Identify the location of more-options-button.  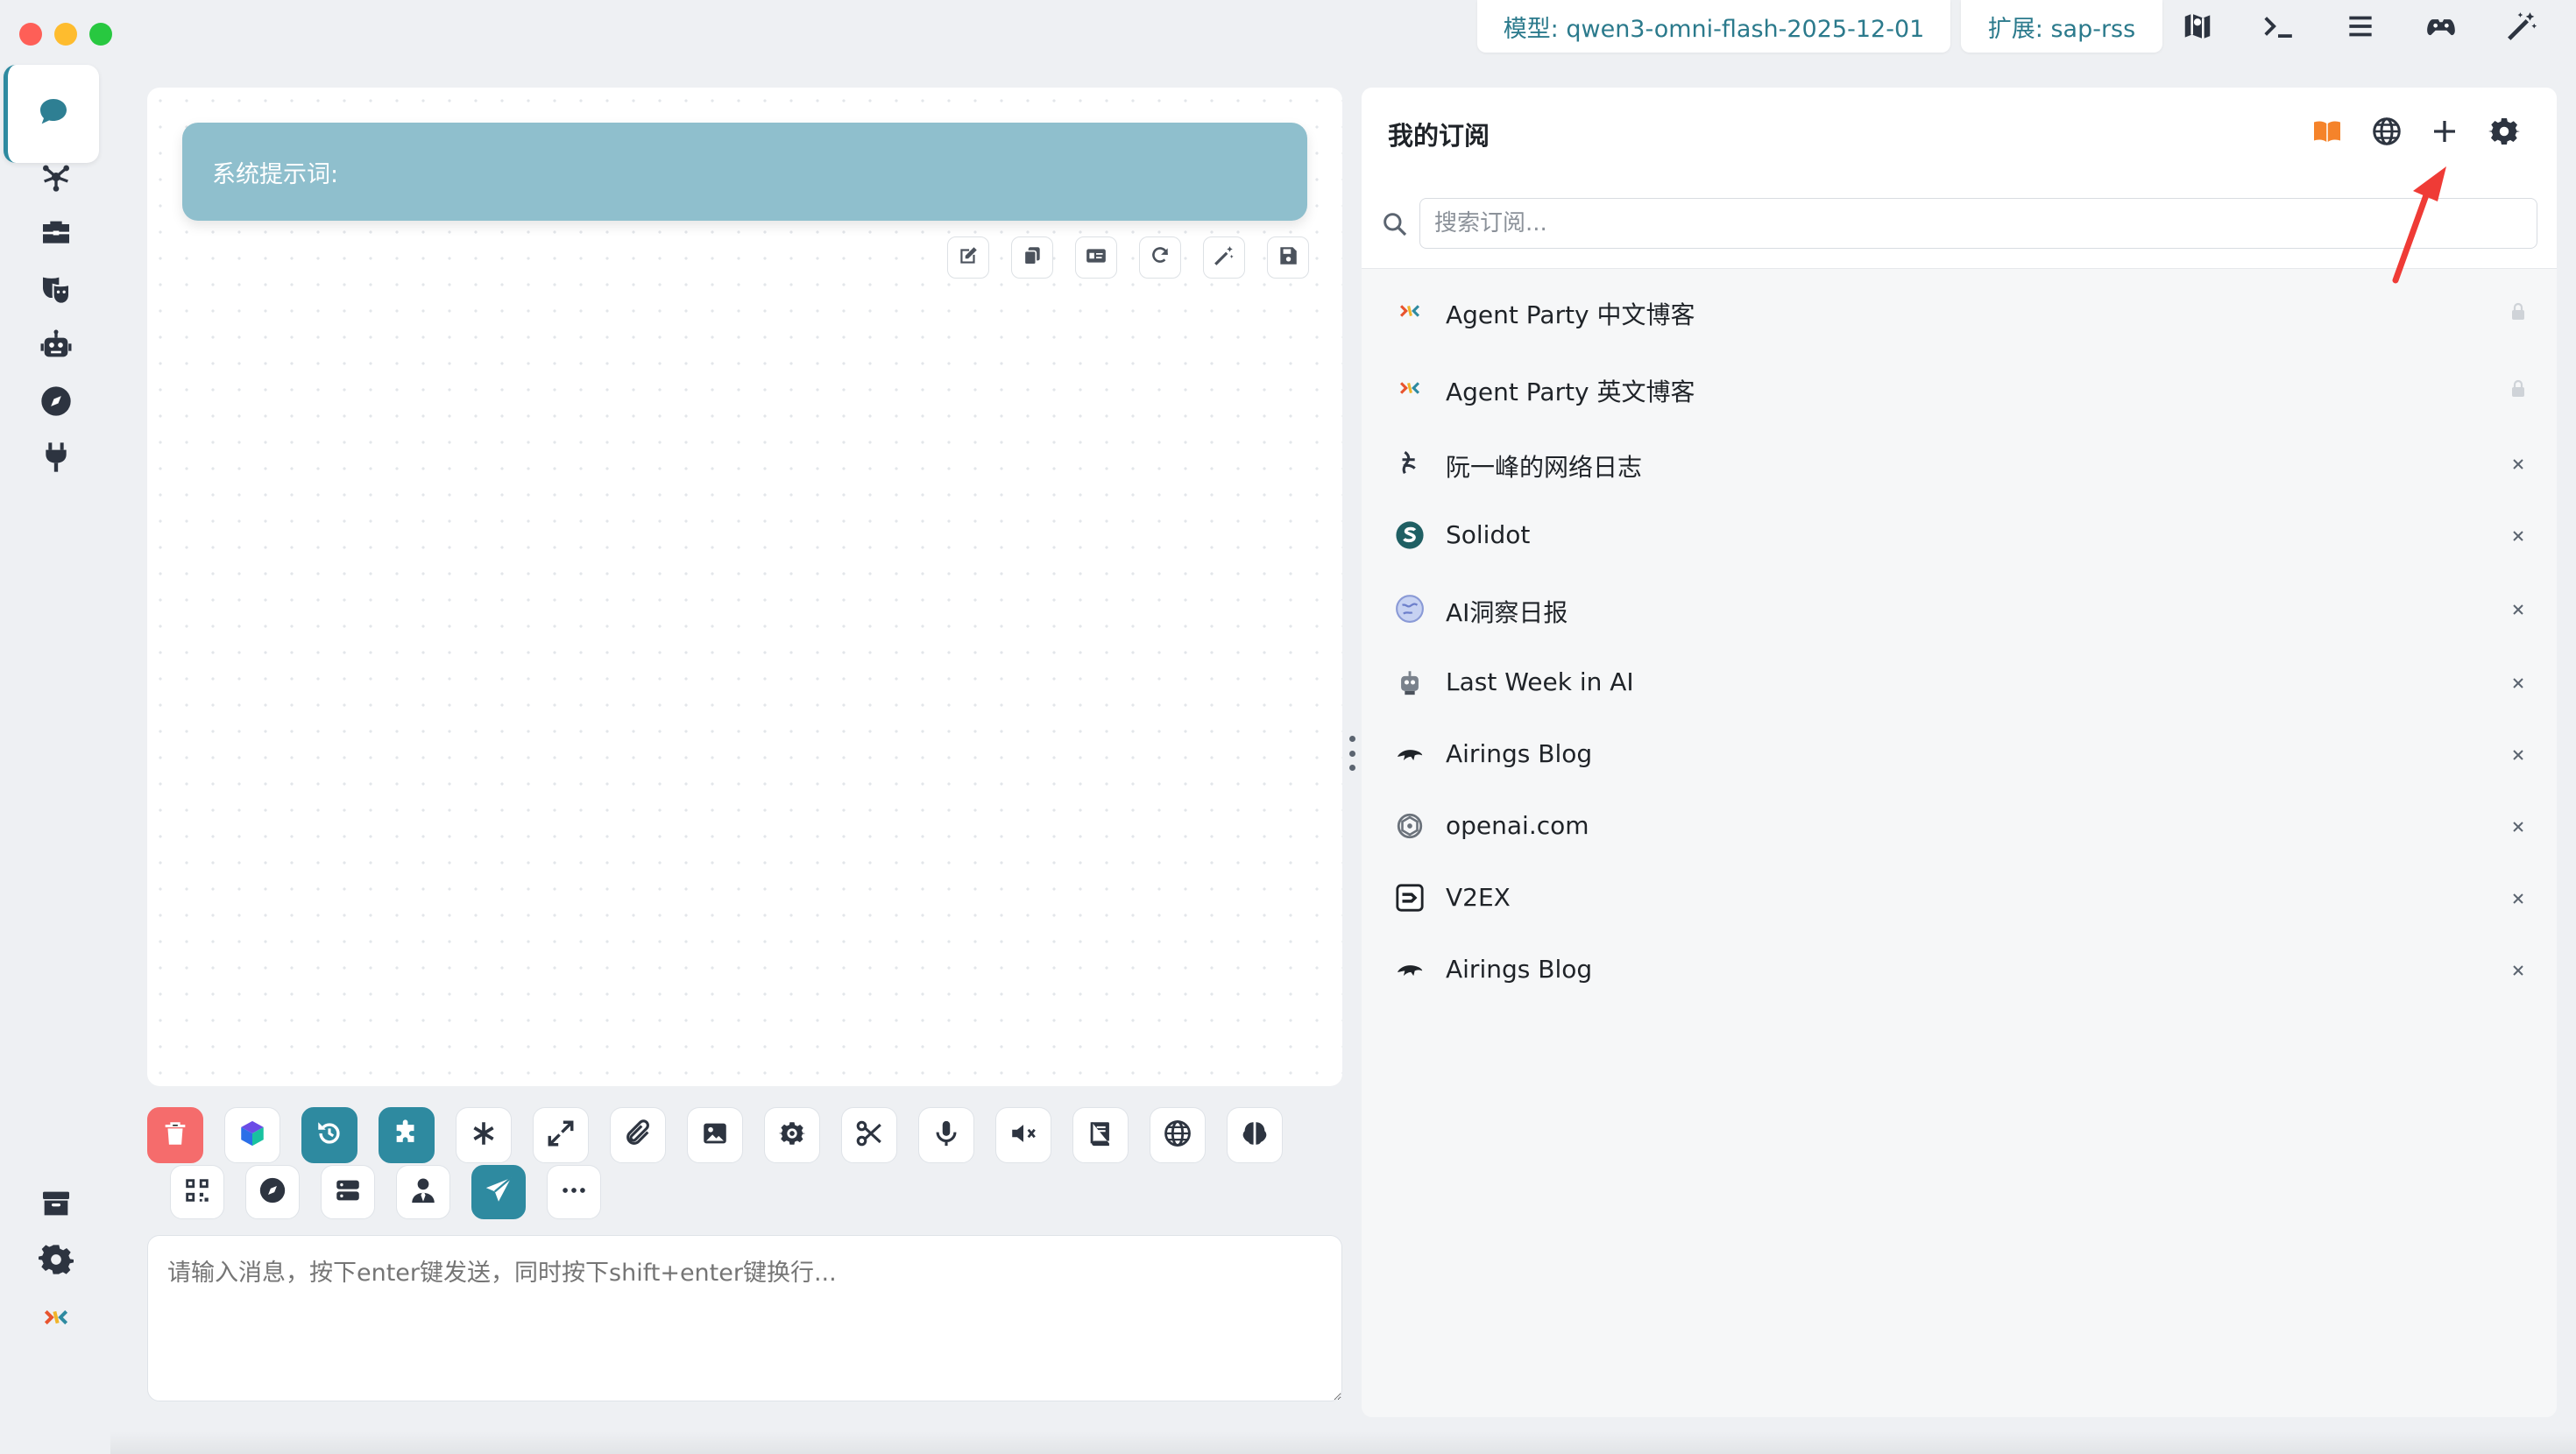
(574, 1192).